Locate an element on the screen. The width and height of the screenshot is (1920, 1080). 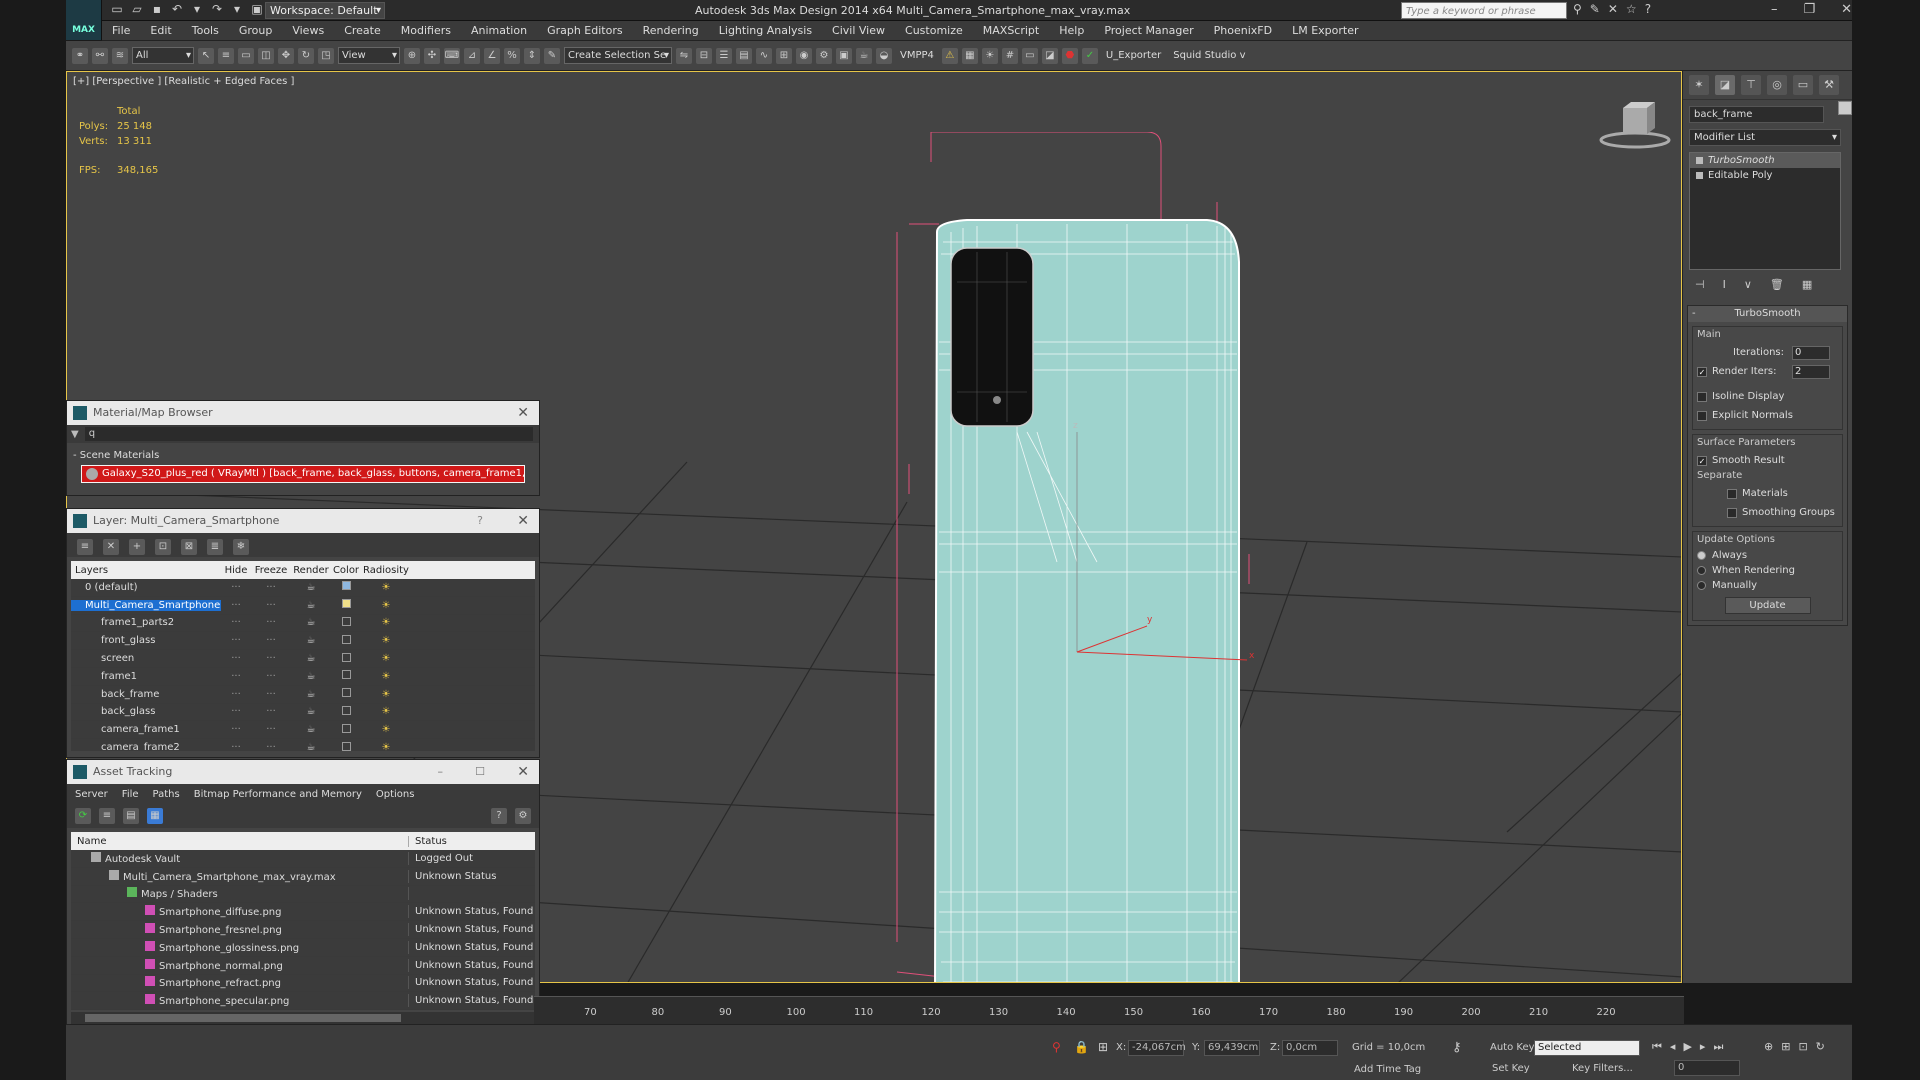
new-layer-icon: ≡ is located at coordinates (85, 547).